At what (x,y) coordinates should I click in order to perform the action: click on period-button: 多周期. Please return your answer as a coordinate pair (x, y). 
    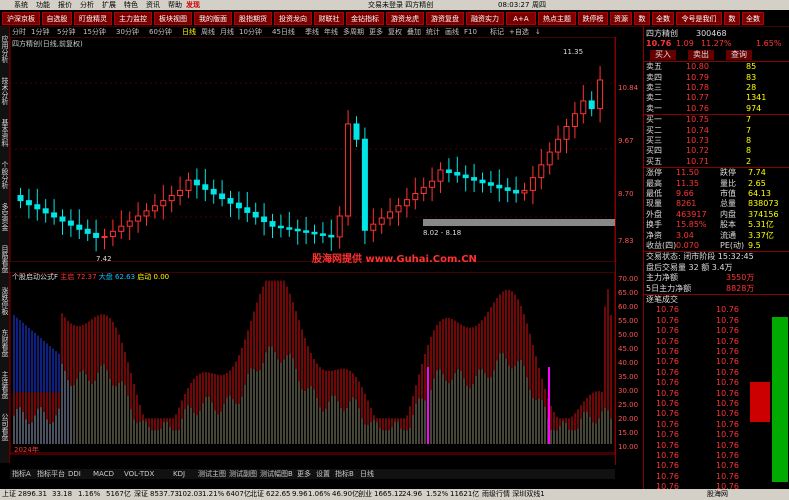
    Looking at the image, I should click on (353, 32).